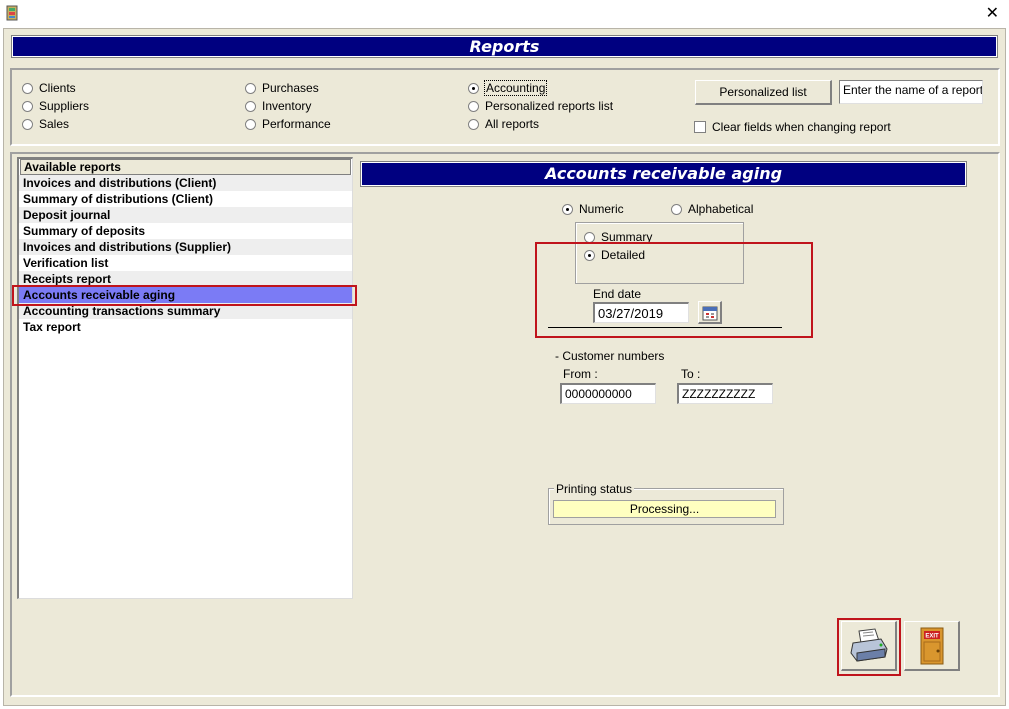 This screenshot has height=709, width=1009. I want to click on radio-label: Suppliers, so click(64, 106).